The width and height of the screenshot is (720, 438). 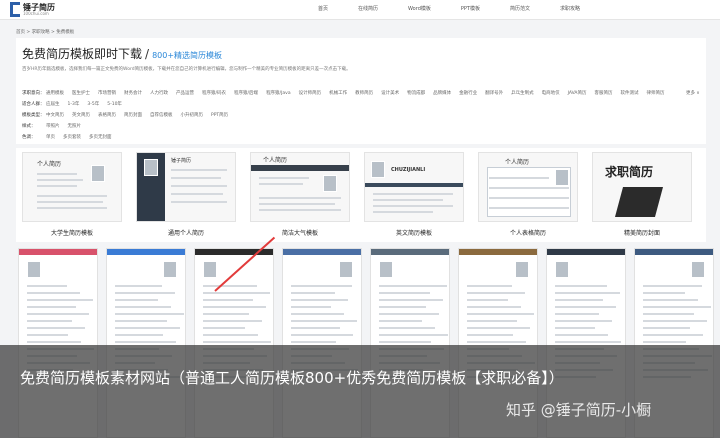 What do you see at coordinates (470, 8) in the screenshot?
I see `nav-ppt-templates: PPT模板` at bounding box center [470, 8].